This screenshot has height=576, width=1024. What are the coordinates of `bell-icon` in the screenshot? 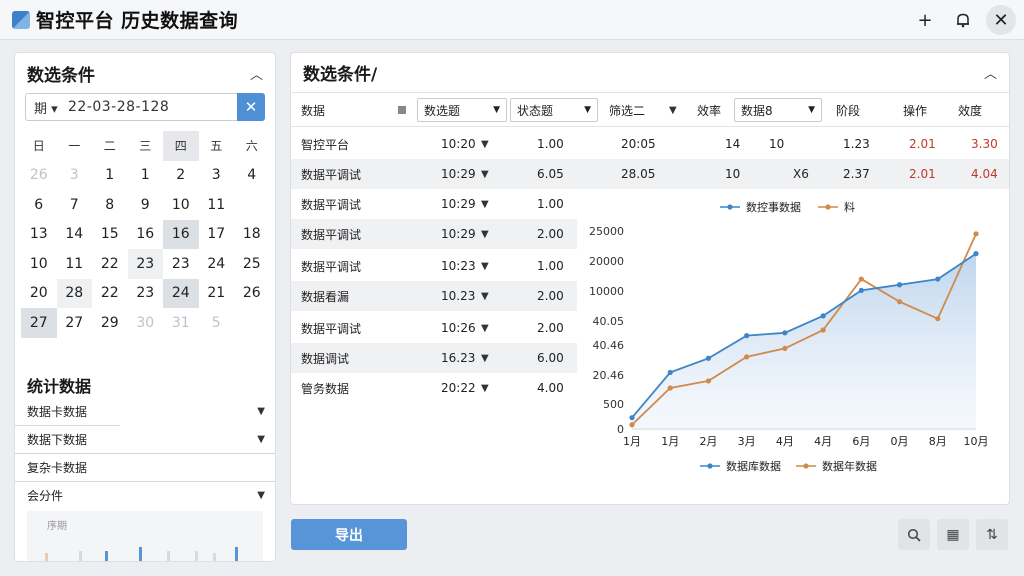 It's located at (963, 20).